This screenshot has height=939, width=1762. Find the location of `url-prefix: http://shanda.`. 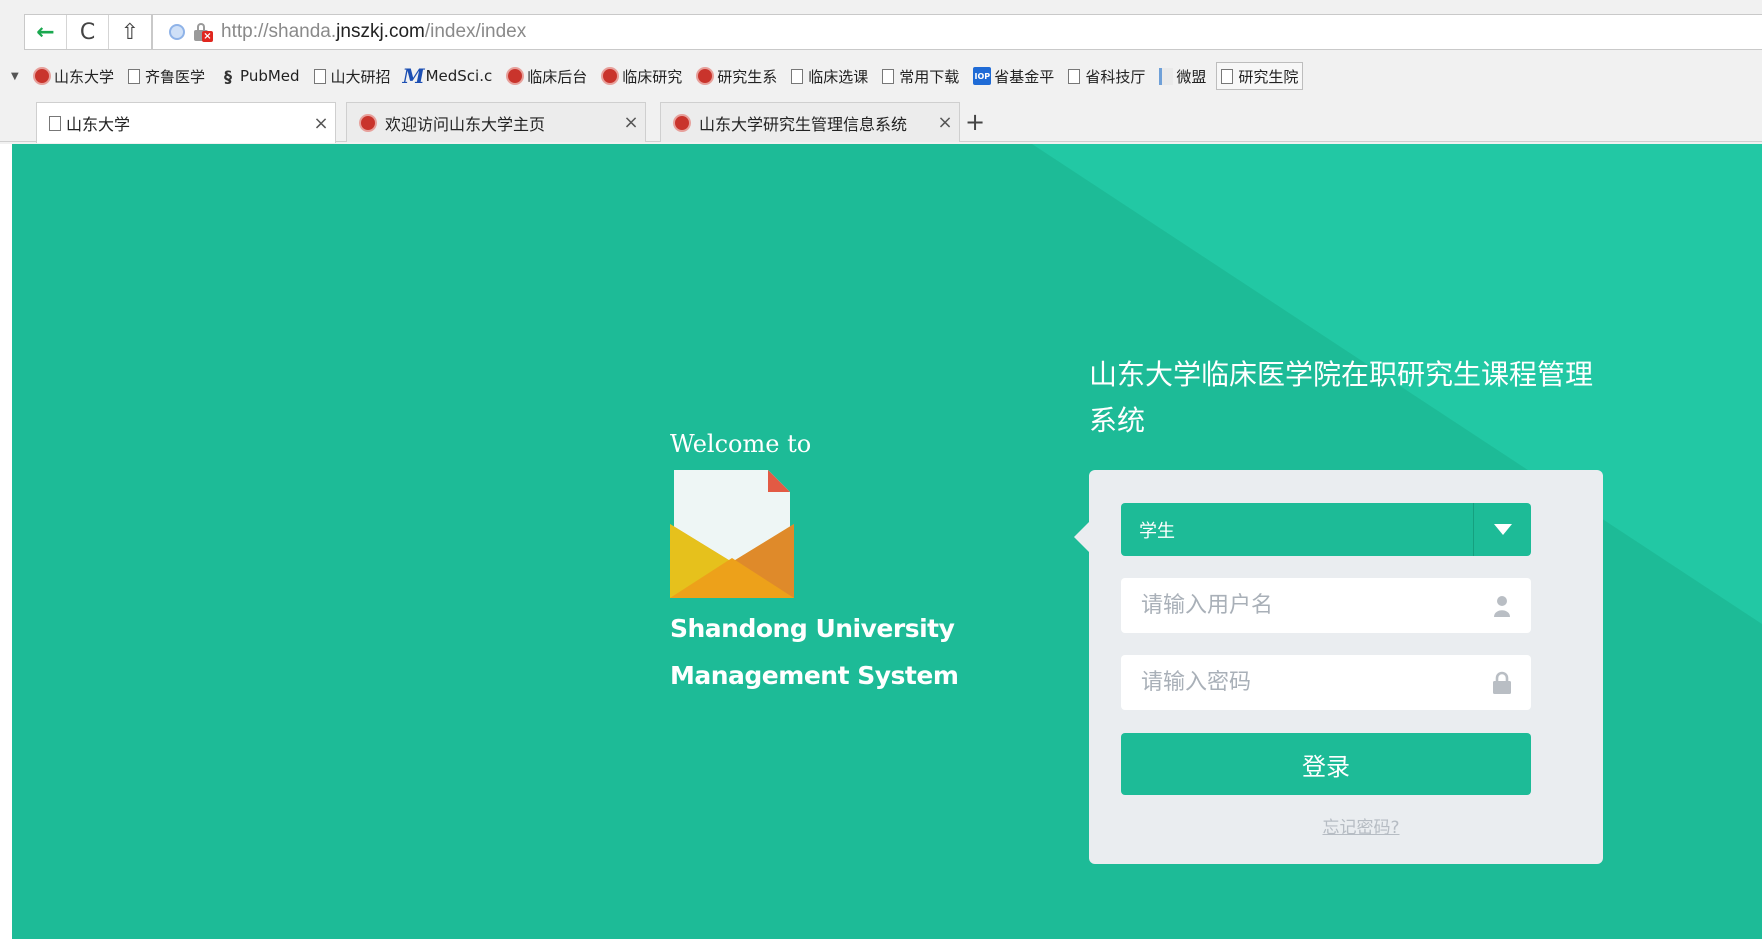

url-prefix: http://shanda. is located at coordinates (279, 31).